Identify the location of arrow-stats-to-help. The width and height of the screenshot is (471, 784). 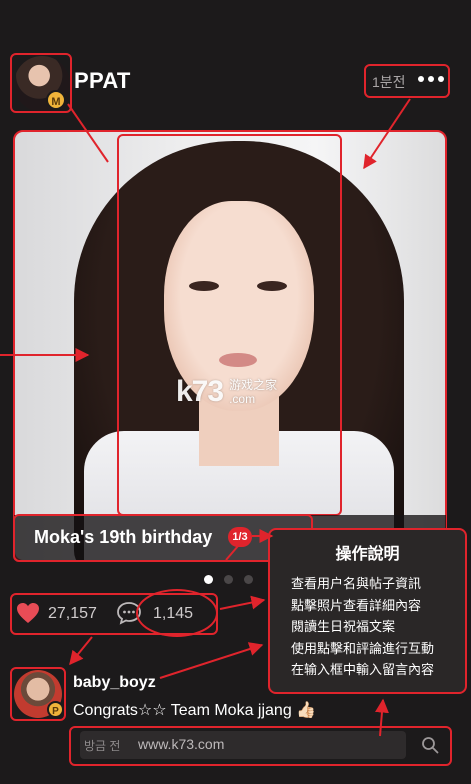
(242, 602).